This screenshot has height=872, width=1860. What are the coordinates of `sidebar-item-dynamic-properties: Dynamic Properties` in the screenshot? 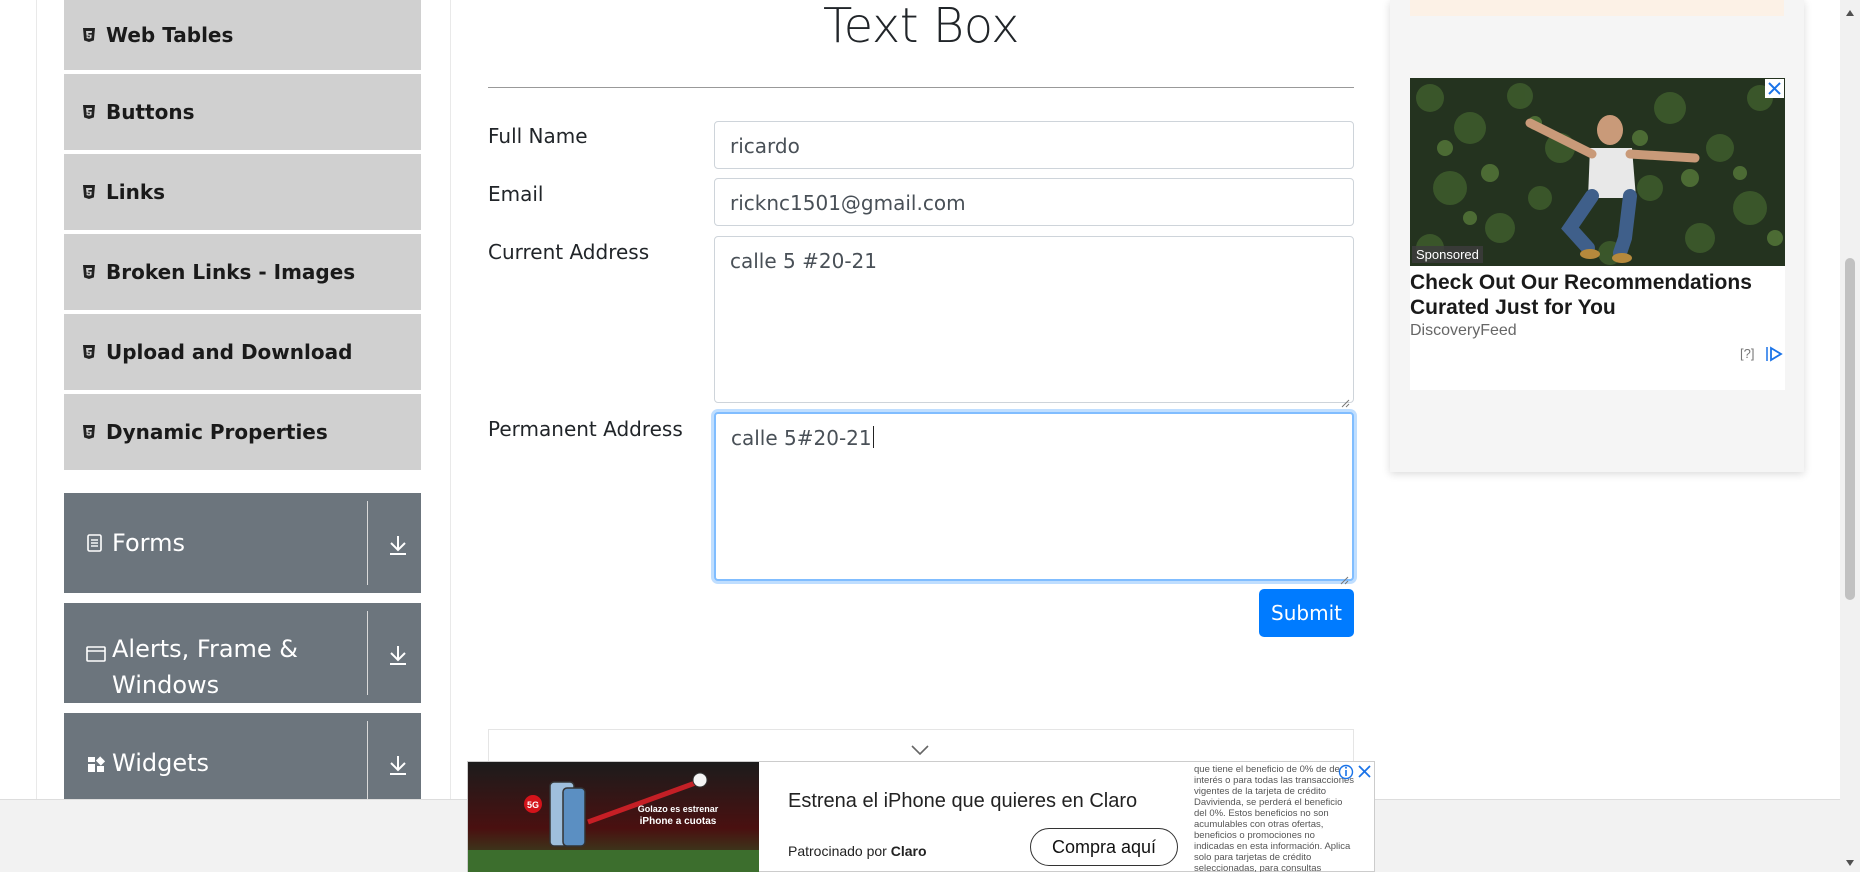 It's located at (242, 433).